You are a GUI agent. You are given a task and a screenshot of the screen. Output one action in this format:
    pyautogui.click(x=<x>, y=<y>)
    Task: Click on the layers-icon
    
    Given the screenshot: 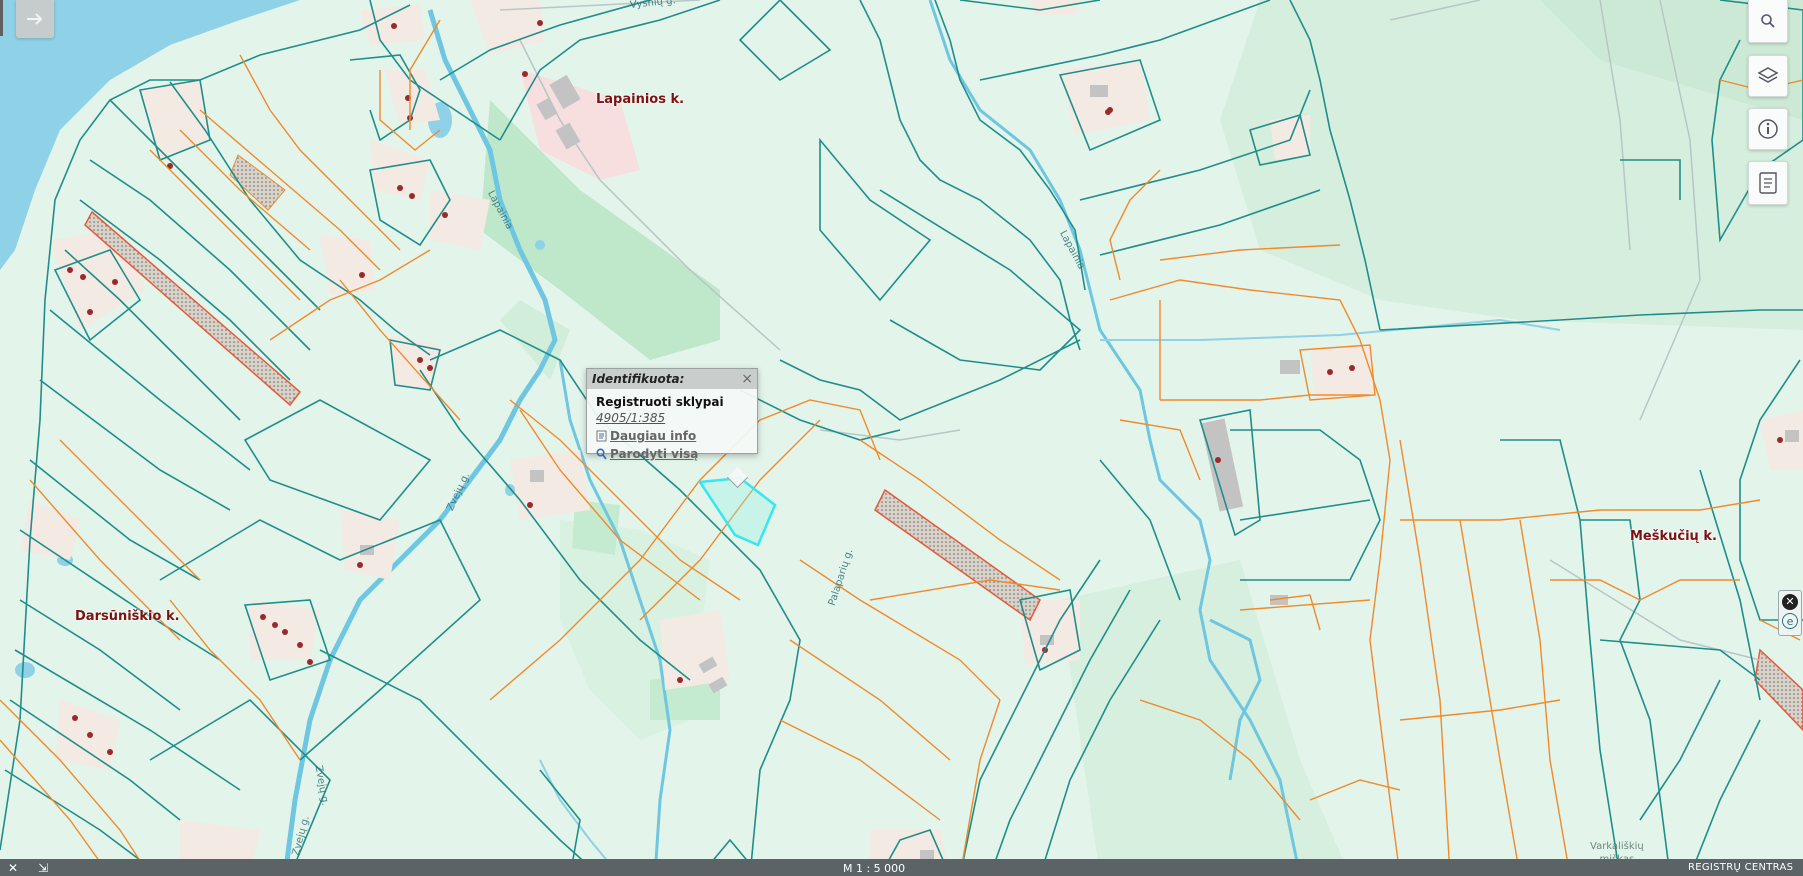 What is the action you would take?
    pyautogui.click(x=1768, y=75)
    